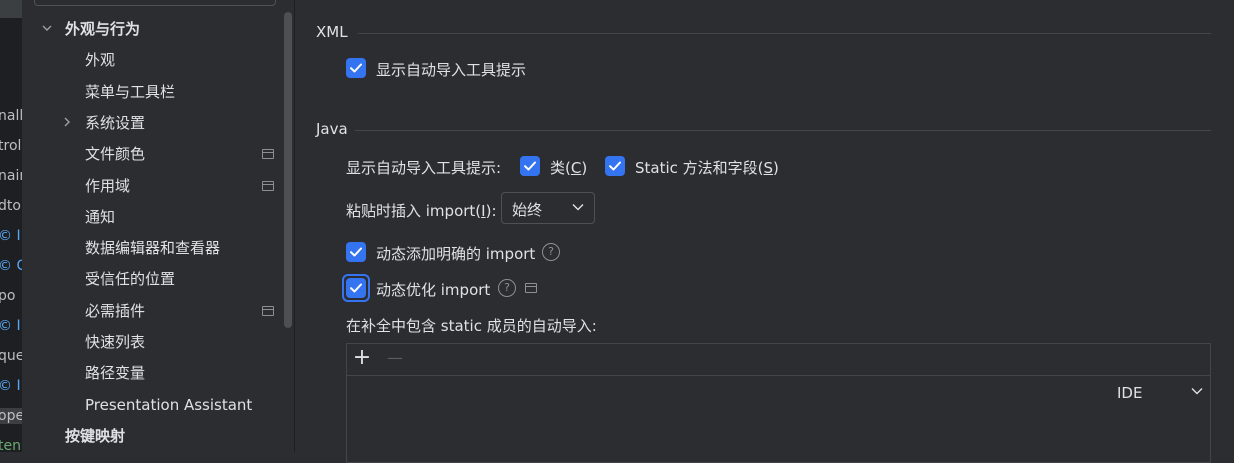 This screenshot has height=463, width=1234. I want to click on tree-item: 菜单与工具栏, so click(152, 92).